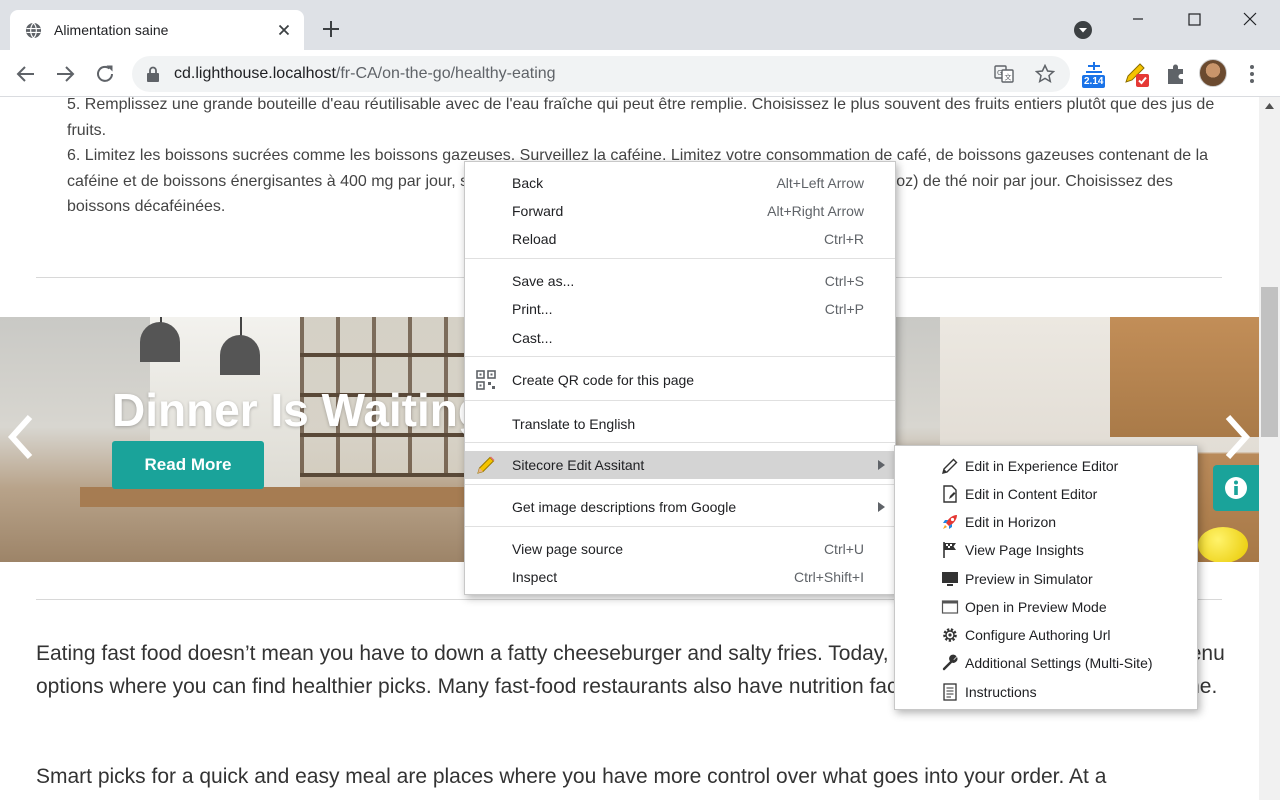 This screenshot has width=1280, height=800. What do you see at coordinates (65, 74) in the screenshot?
I see `forward-arrow-icon` at bounding box center [65, 74].